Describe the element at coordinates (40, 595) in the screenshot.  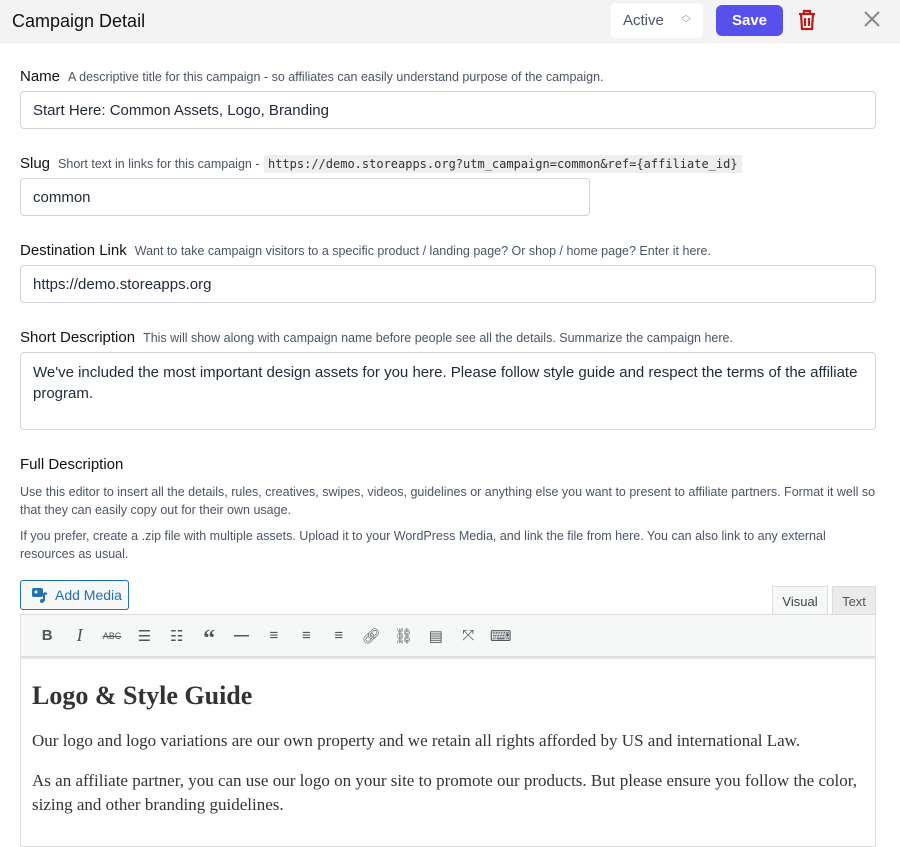
I see `media-icon` at that location.